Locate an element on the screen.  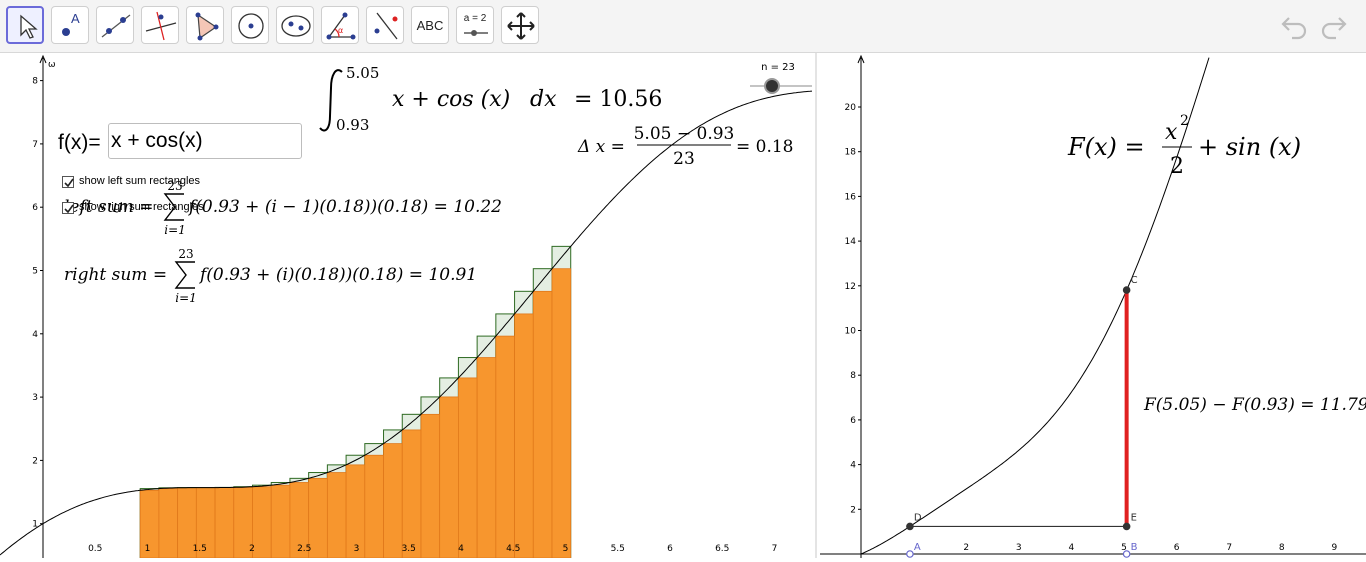
tool-ellipse is located at coordinates (295, 25).